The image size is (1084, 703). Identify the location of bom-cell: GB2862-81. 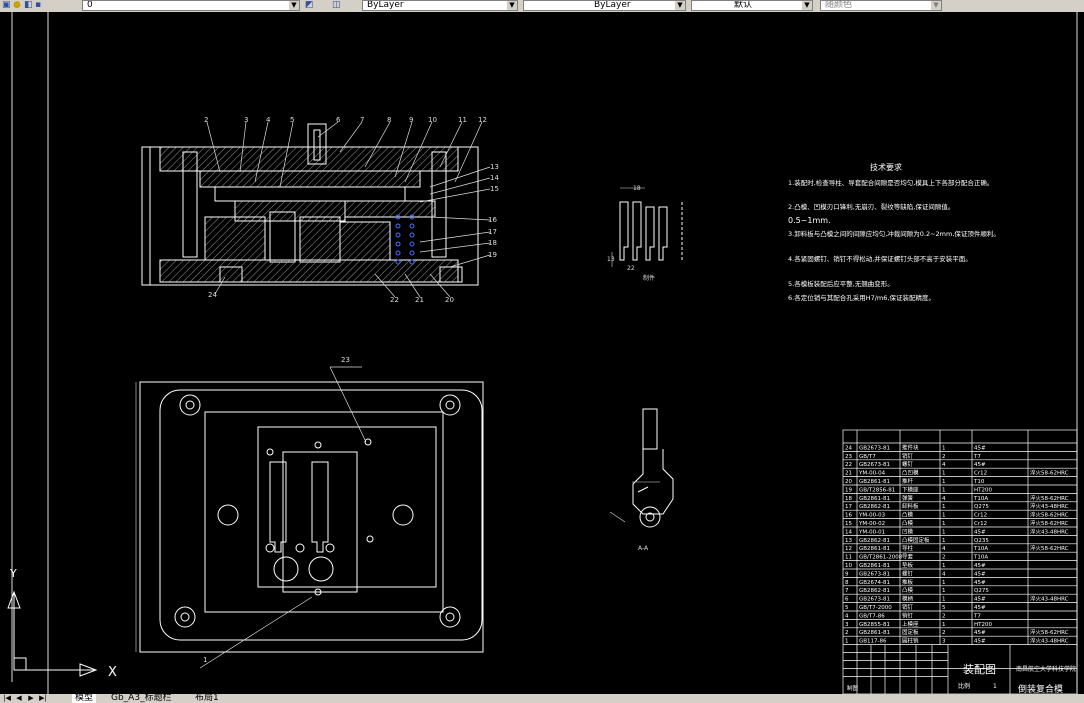
(874, 507).